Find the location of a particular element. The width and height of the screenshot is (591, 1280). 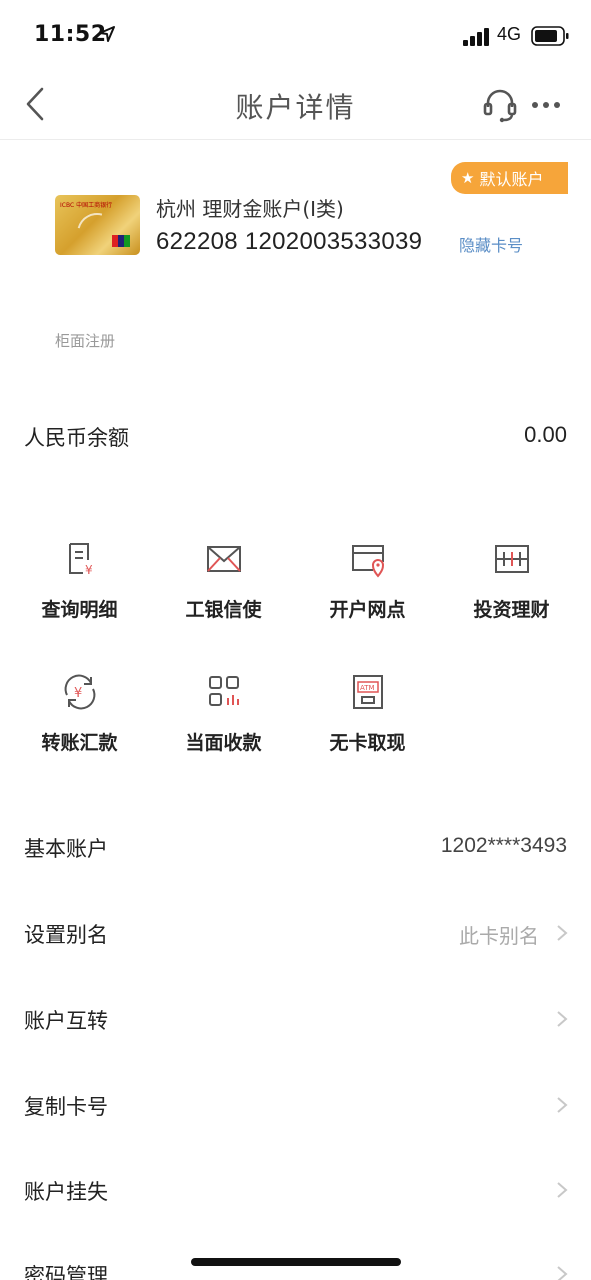

transfer-yuan-icon: ¥ is located at coordinates (80, 692).